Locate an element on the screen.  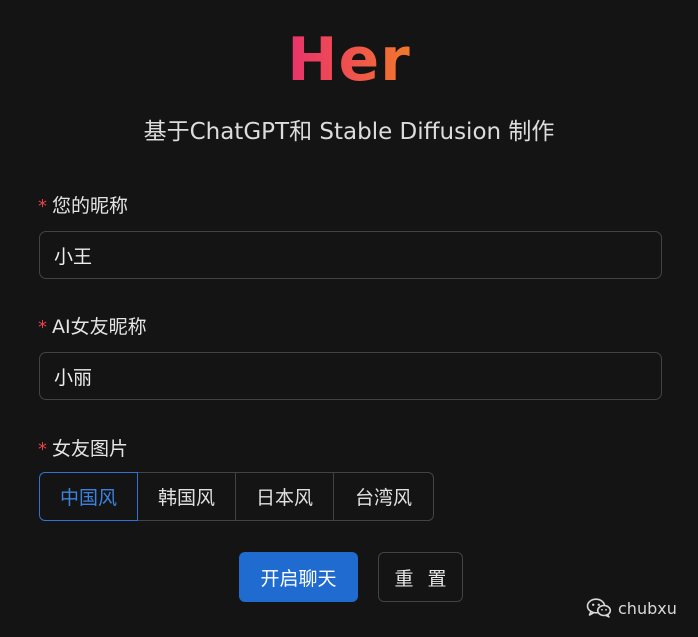
wechat-icon is located at coordinates (599, 608).